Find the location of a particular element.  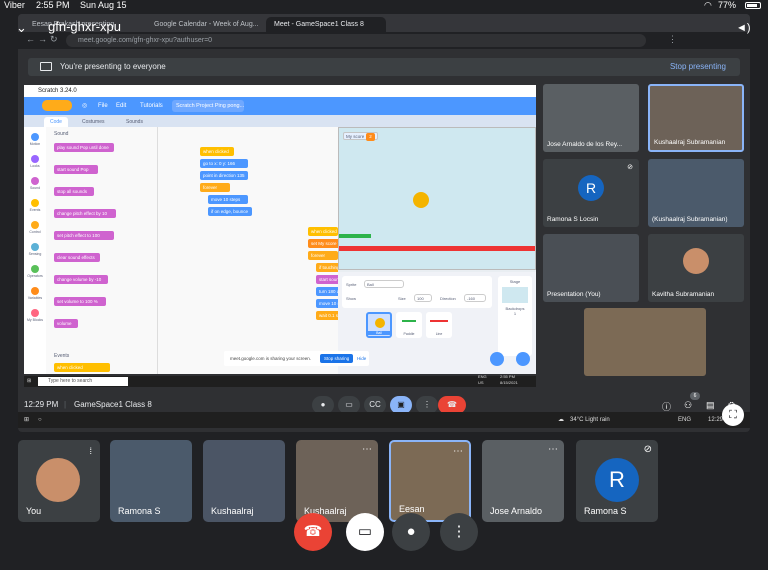

code-block: go to x: 0 y: 166 is located at coordinates (224, 163).